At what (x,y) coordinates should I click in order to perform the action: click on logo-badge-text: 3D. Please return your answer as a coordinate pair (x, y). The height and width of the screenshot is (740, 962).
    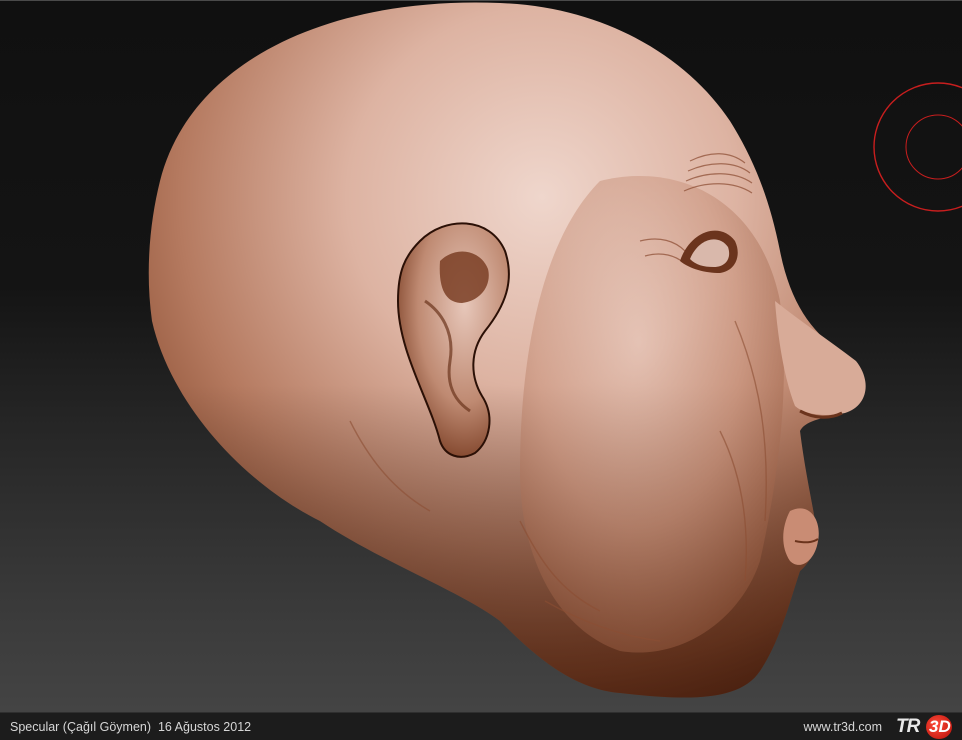
    Looking at the image, I should click on (940, 726).